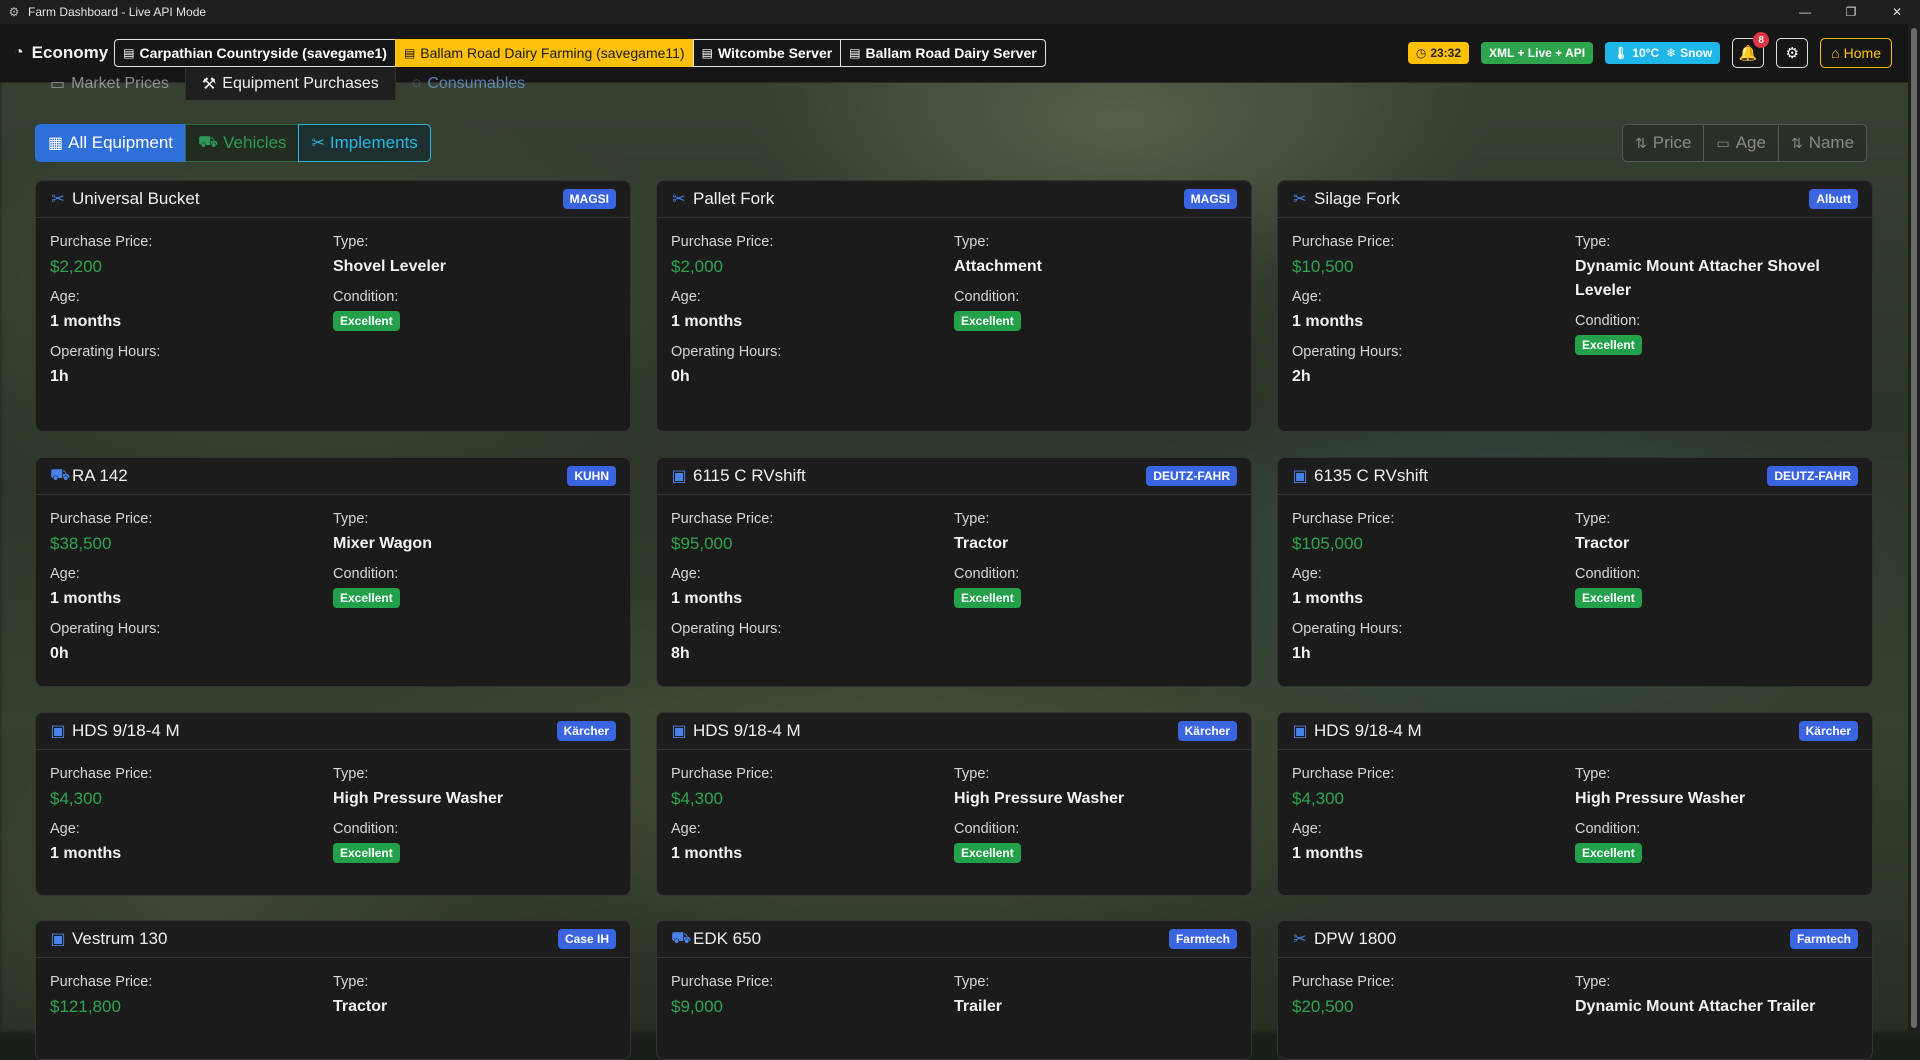 The width and height of the screenshot is (1920, 1060). Describe the element at coordinates (767, 53) in the screenshot. I see `server-button-witcombe: ▤ Witcombe Server` at that location.